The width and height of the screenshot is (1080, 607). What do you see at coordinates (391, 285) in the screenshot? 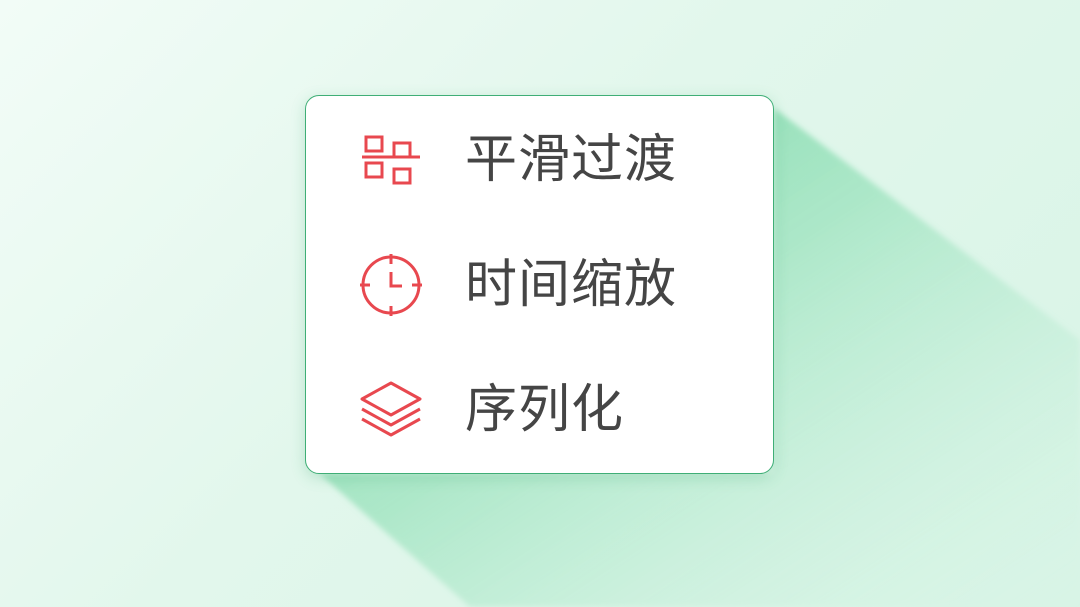
I see `clock-target-icon` at bounding box center [391, 285].